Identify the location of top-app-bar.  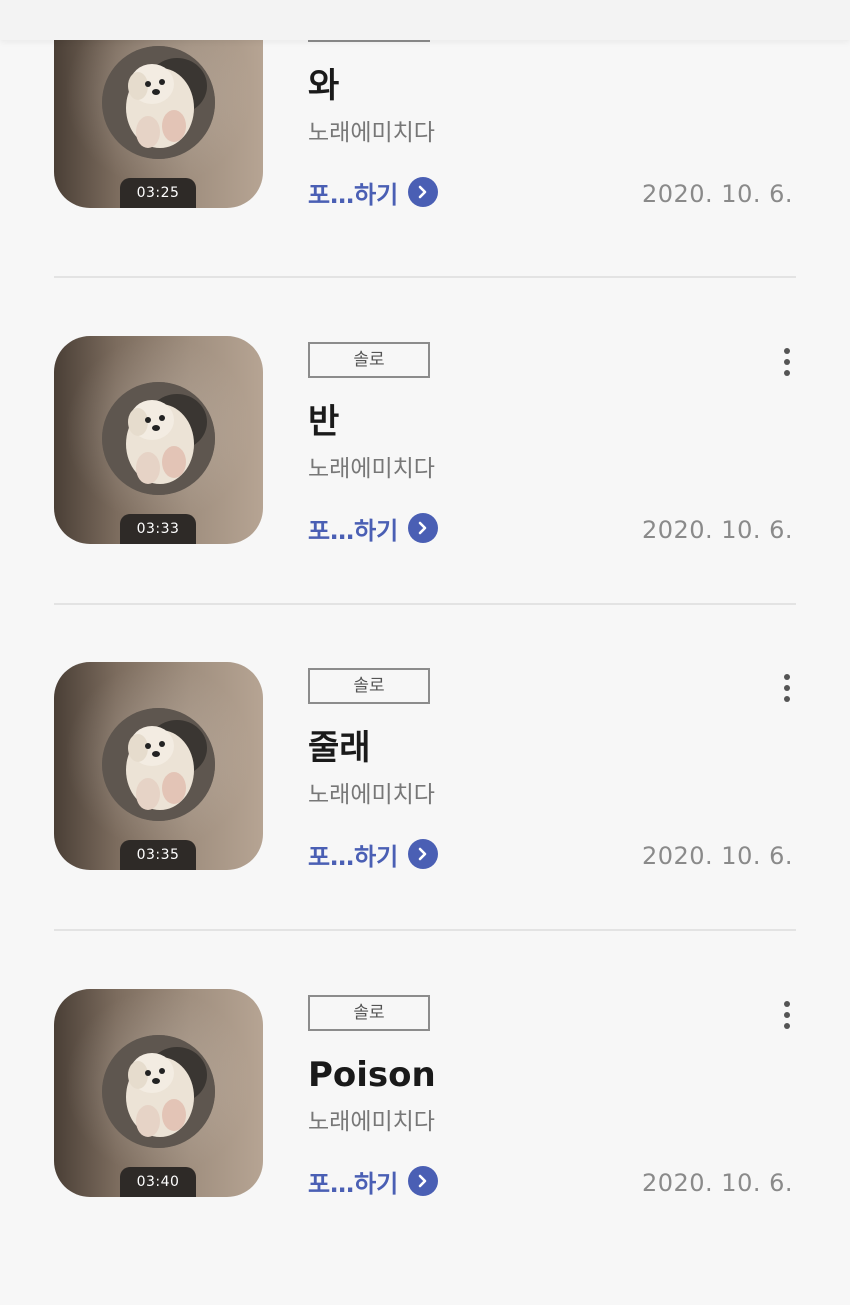
(425, 20).